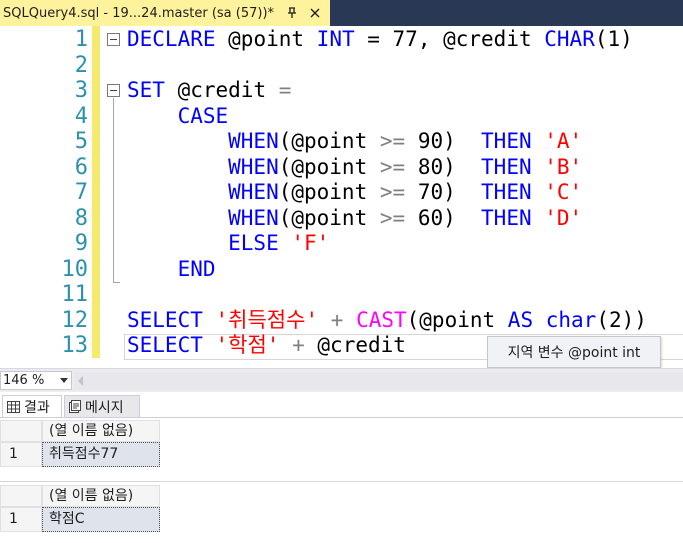  What do you see at coordinates (75, 345) in the screenshot?
I see `line-number: 13` at bounding box center [75, 345].